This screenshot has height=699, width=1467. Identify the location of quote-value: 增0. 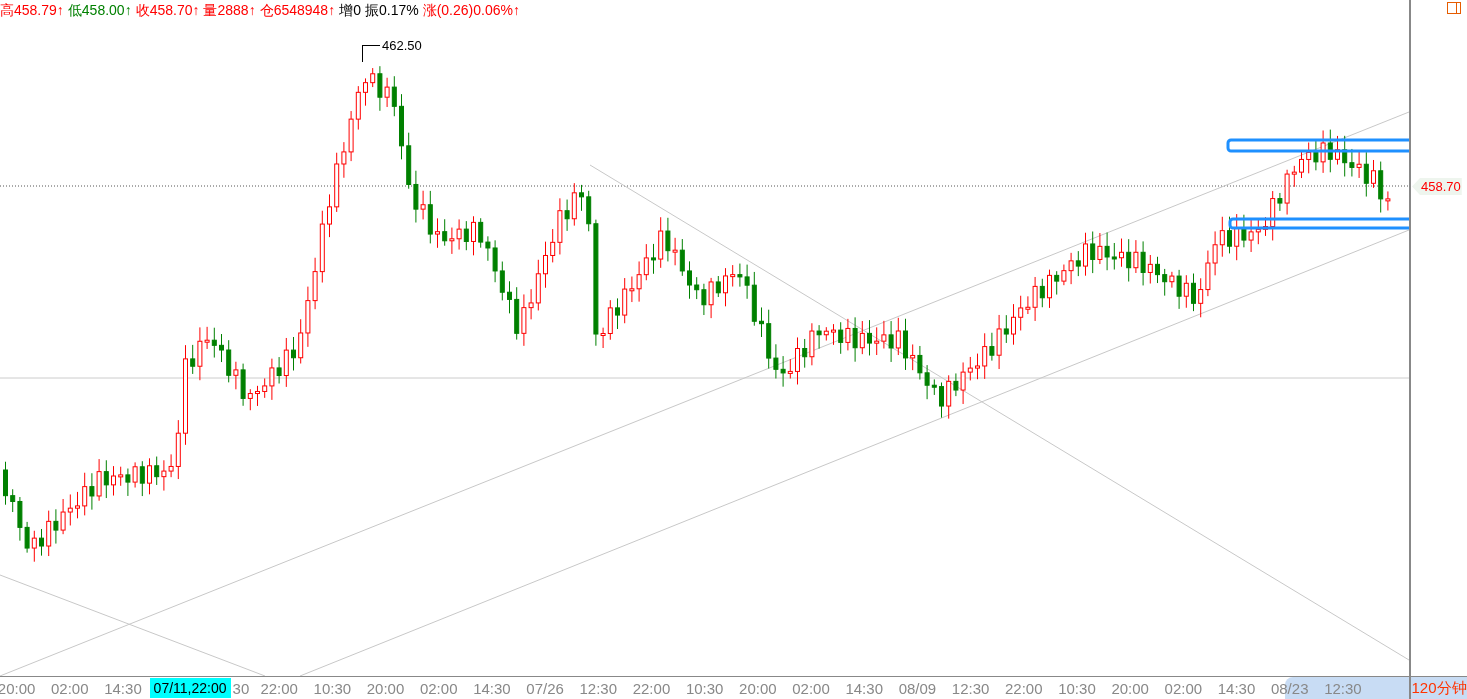
(350, 10).